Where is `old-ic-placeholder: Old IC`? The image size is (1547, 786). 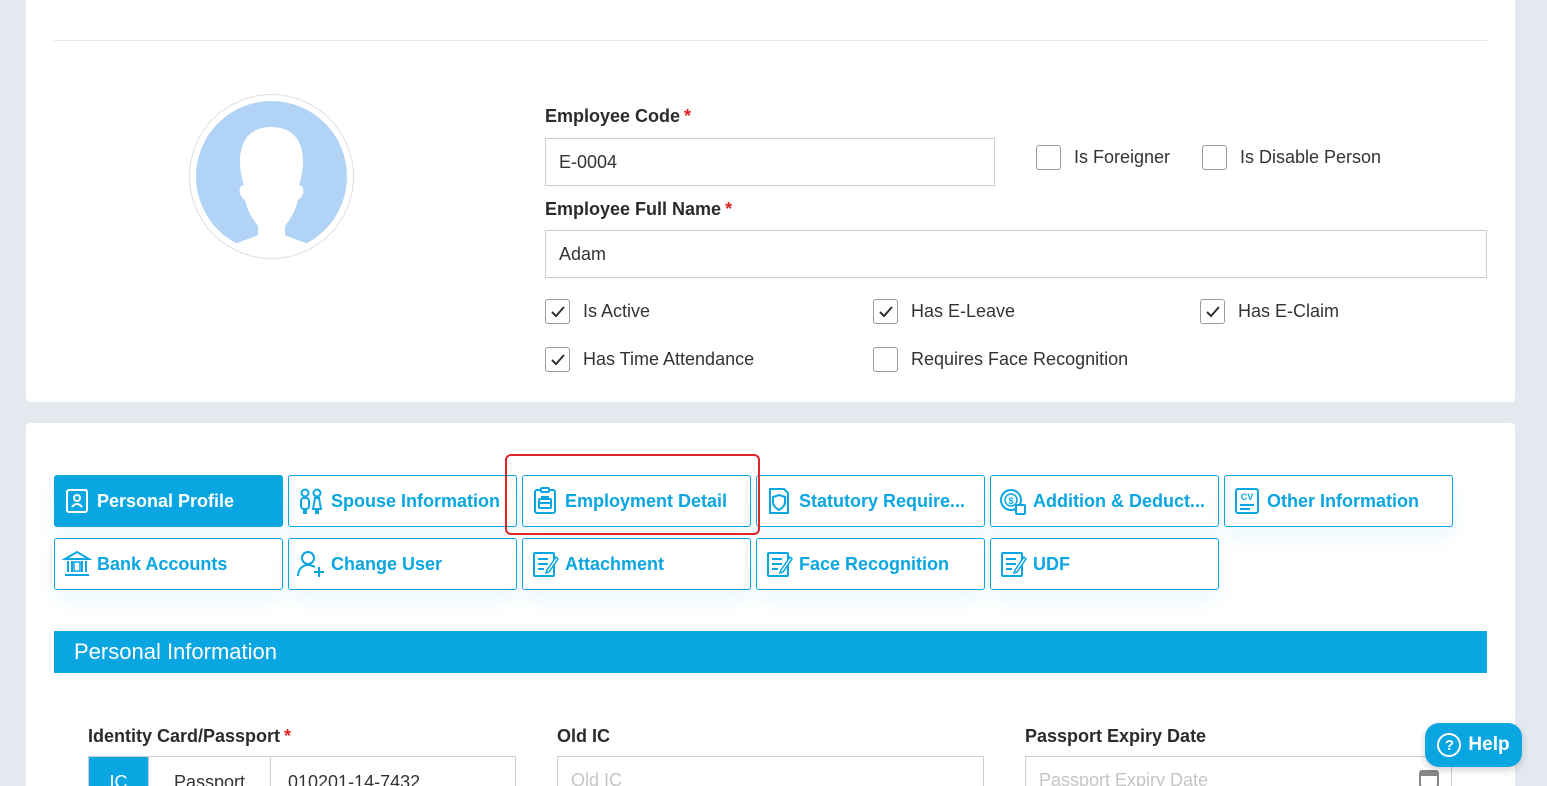 old-ic-placeholder: Old IC is located at coordinates (597, 778).